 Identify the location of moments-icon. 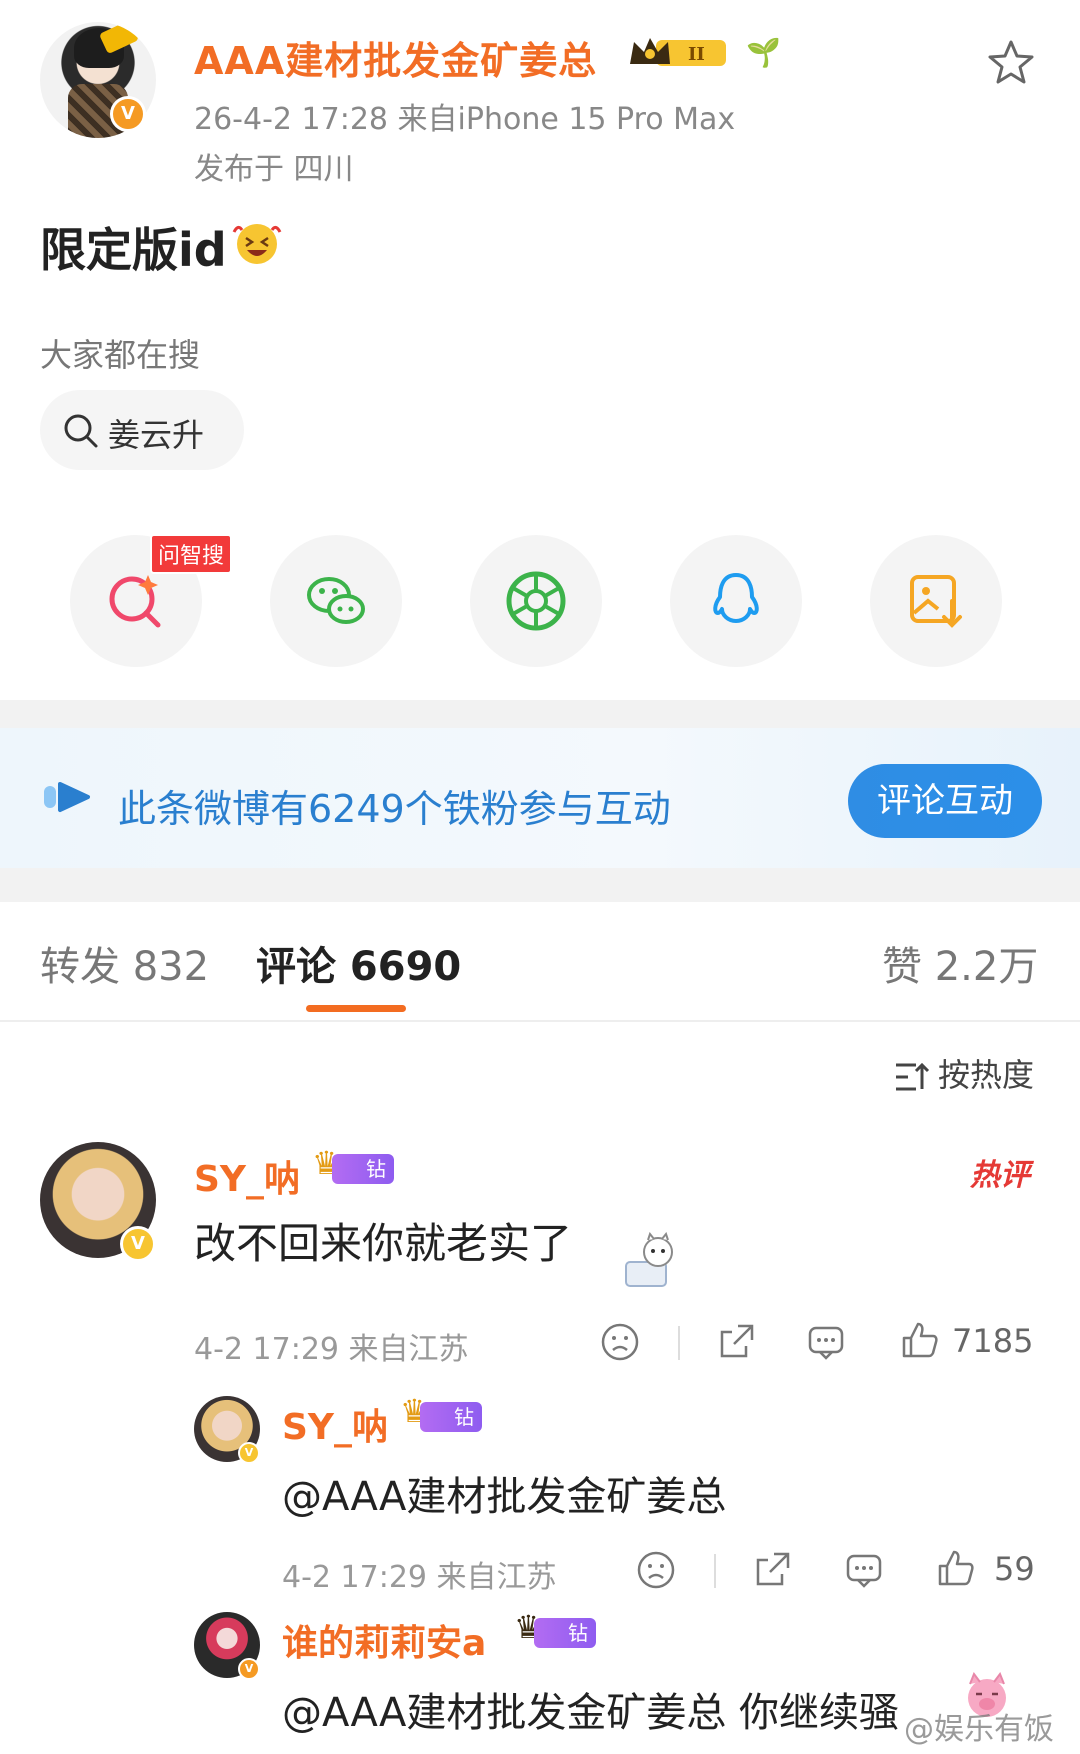
(536, 601).